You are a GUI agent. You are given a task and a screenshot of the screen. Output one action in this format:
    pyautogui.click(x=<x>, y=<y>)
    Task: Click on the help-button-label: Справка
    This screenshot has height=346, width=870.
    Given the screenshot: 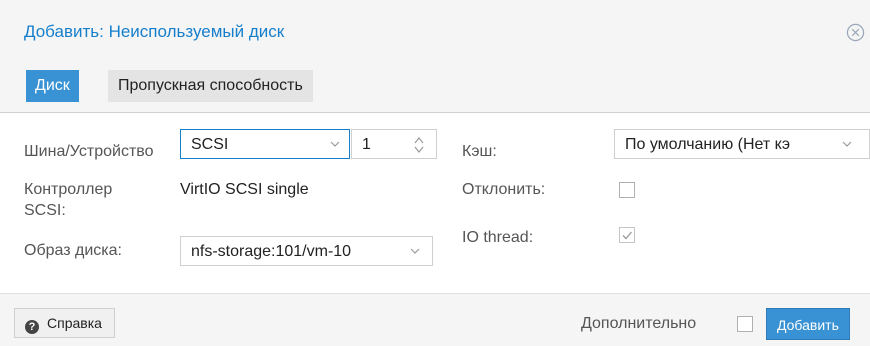 What is the action you would take?
    pyautogui.click(x=74, y=323)
    